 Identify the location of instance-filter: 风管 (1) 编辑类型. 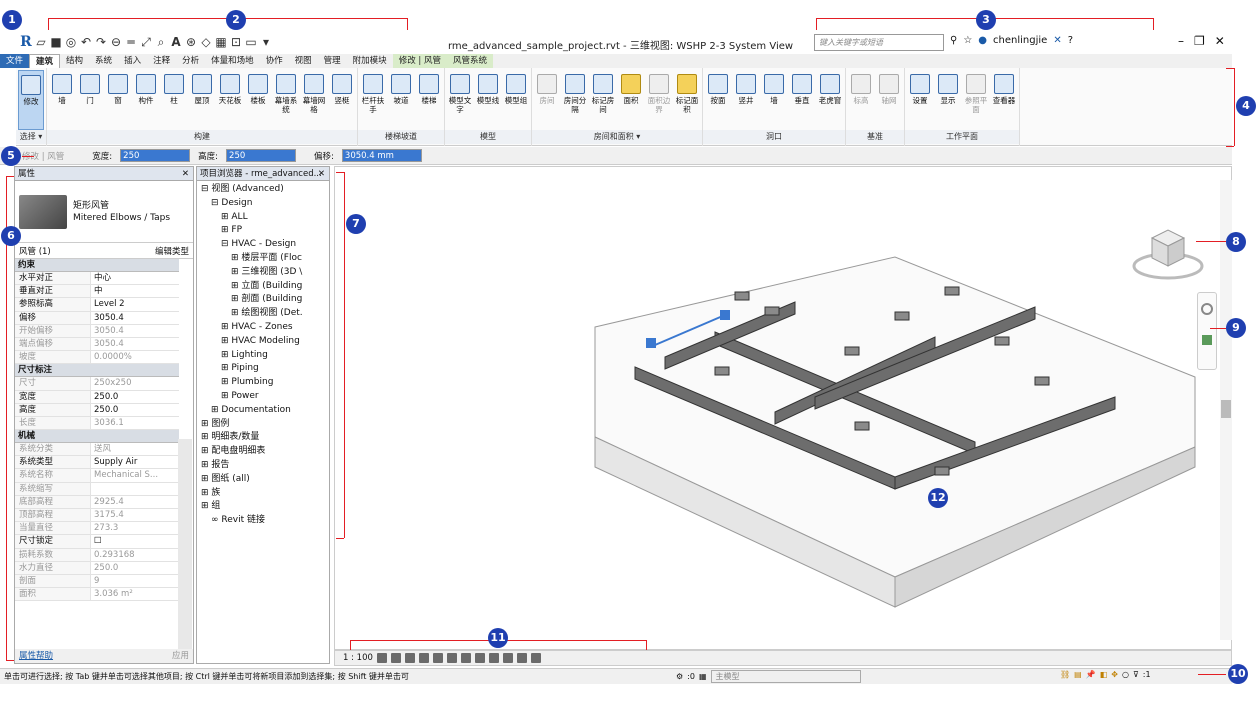
(104, 251).